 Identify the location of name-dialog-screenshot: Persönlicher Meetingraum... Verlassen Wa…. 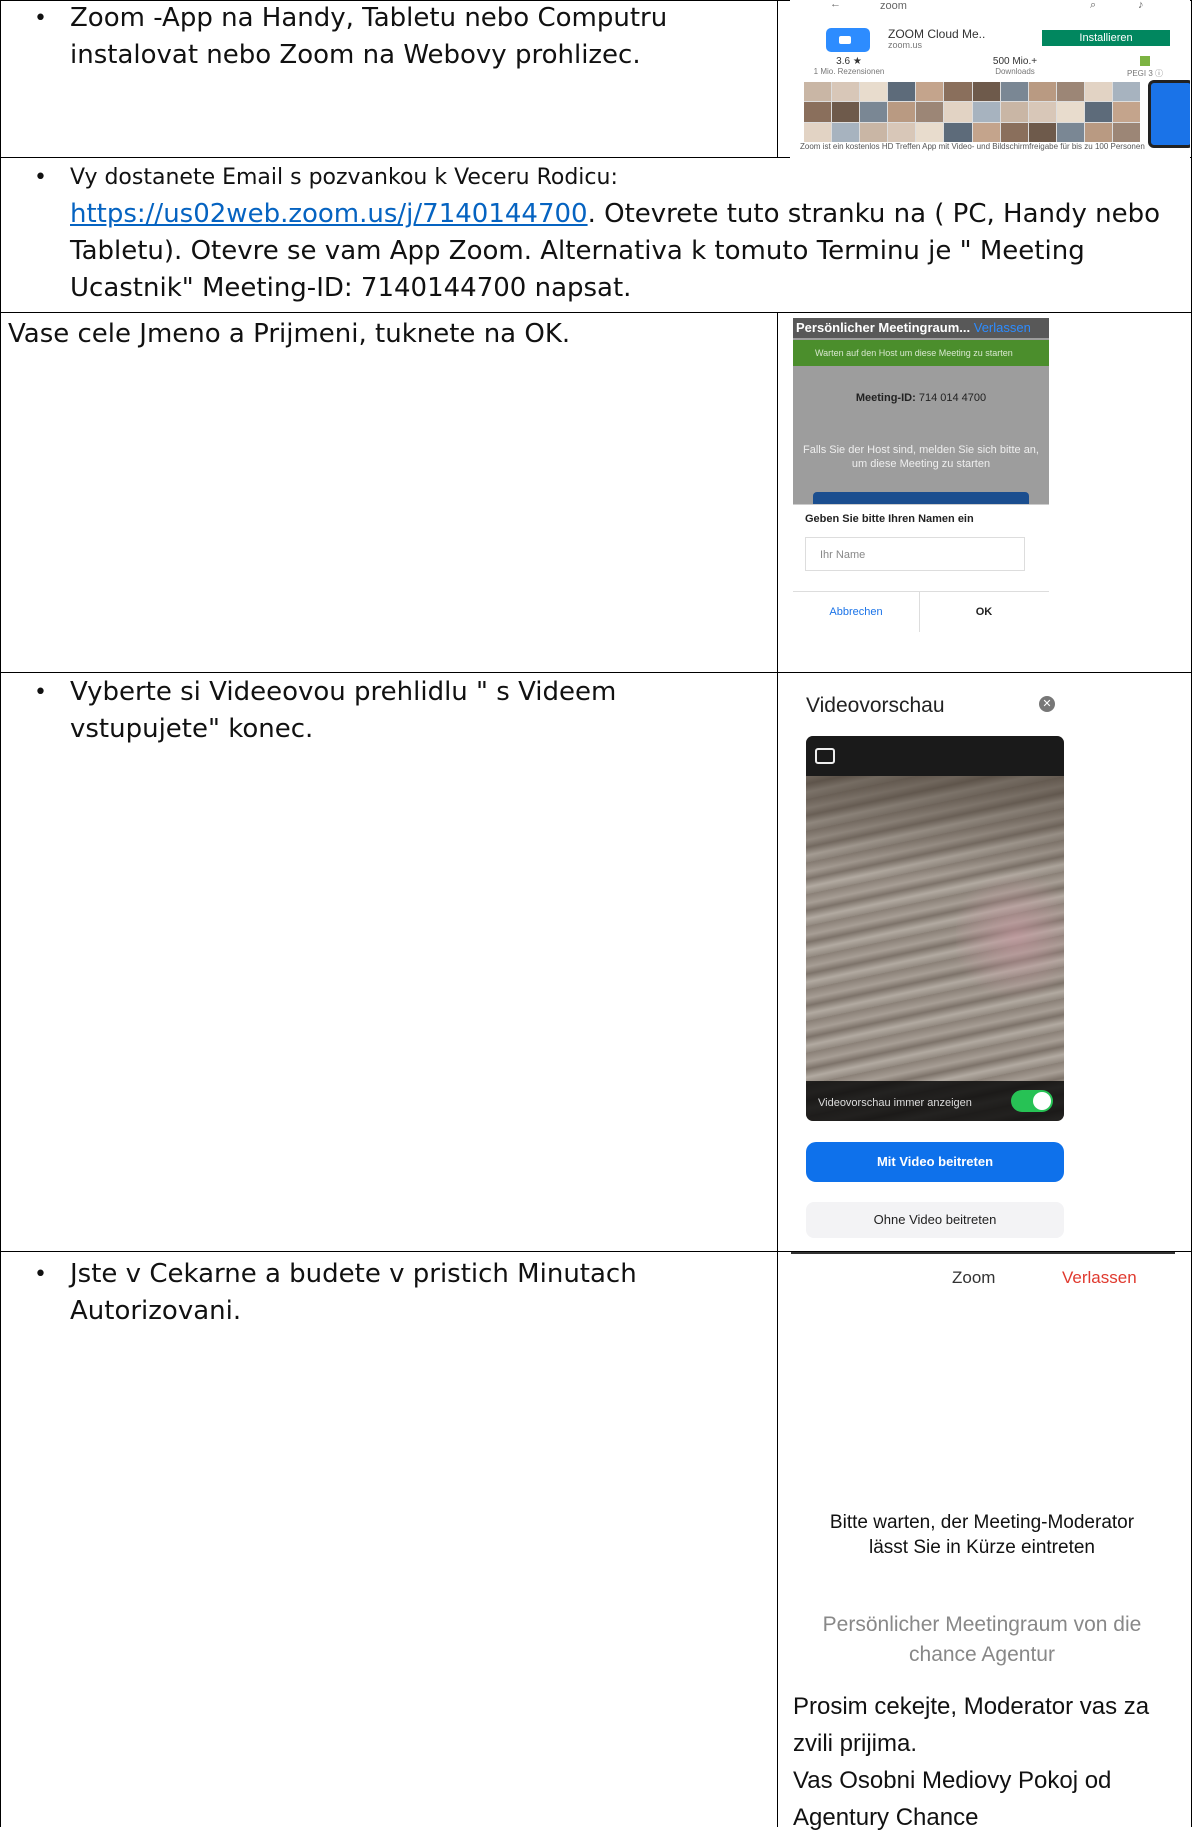
(921, 477).